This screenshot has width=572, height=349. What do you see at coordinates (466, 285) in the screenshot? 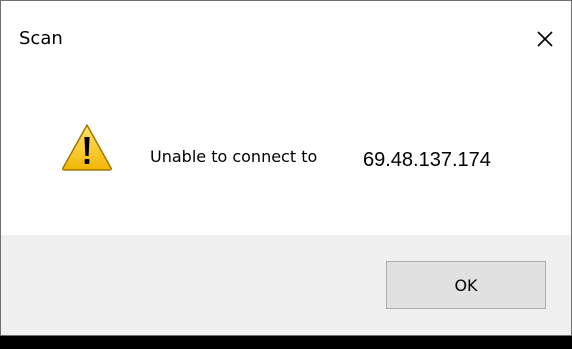
I see `ok-button: OK` at bounding box center [466, 285].